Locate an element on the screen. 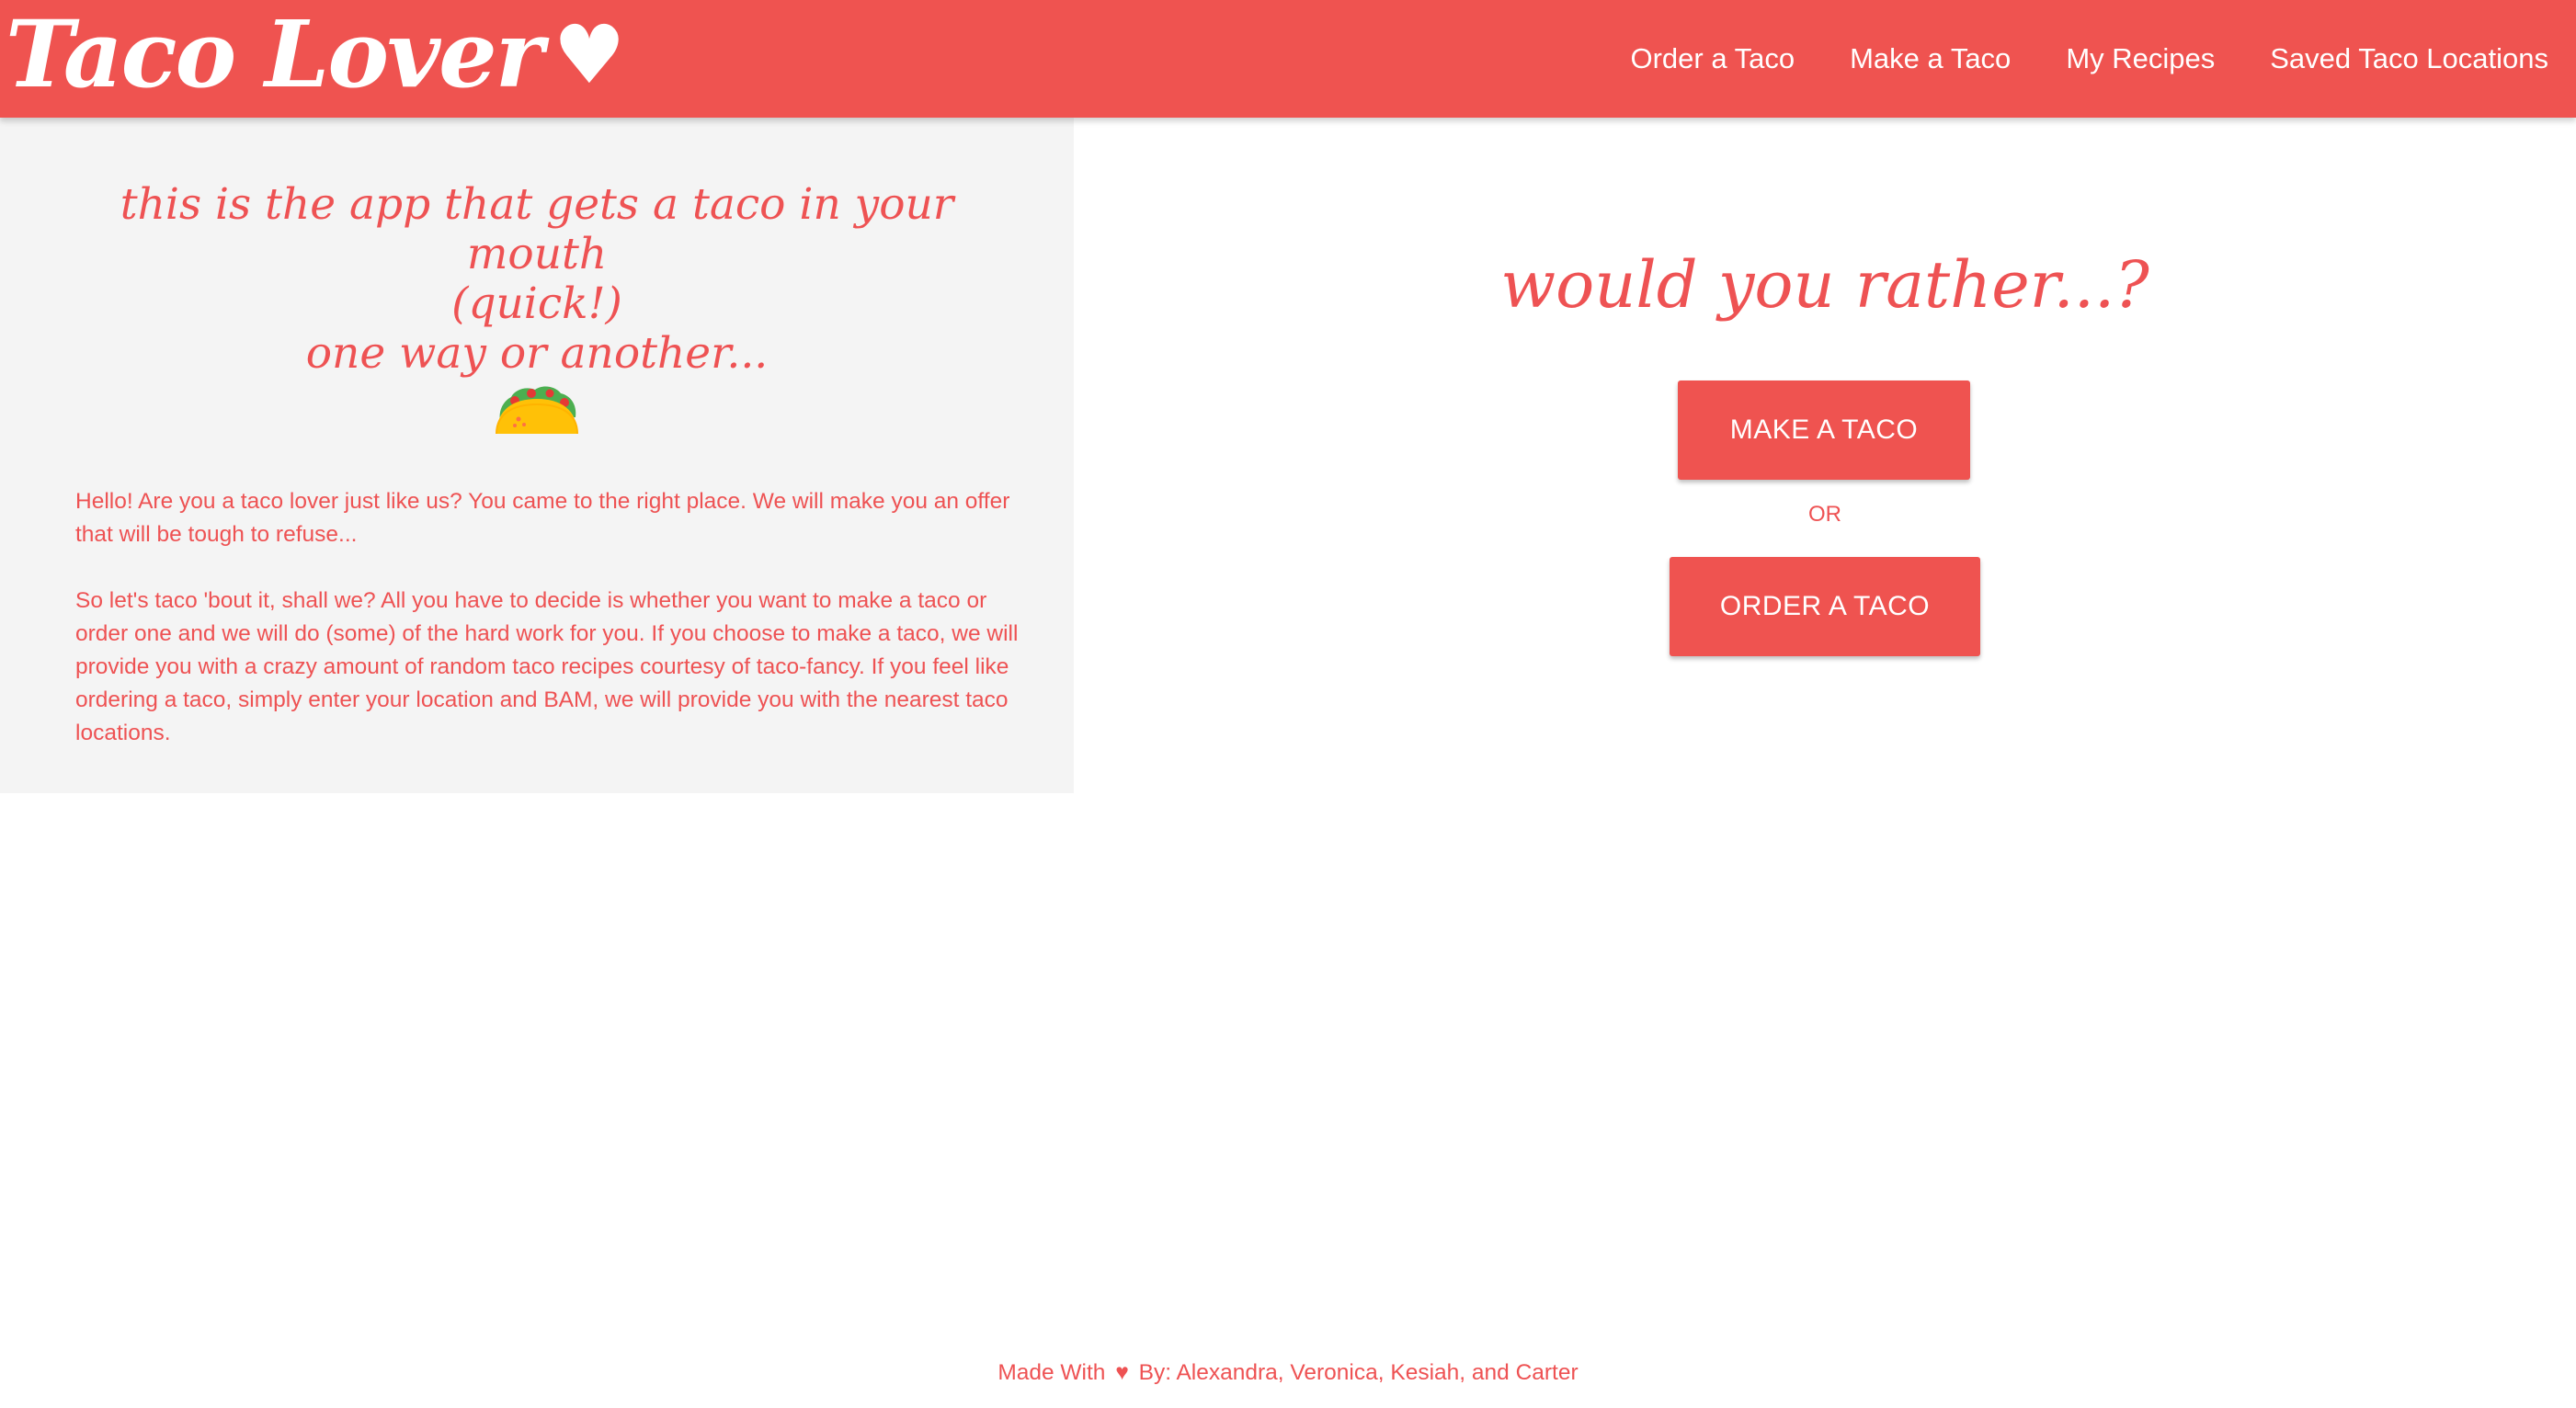 The height and width of the screenshot is (1408, 2576). nav-item-make: Make a Taco is located at coordinates (1930, 59).